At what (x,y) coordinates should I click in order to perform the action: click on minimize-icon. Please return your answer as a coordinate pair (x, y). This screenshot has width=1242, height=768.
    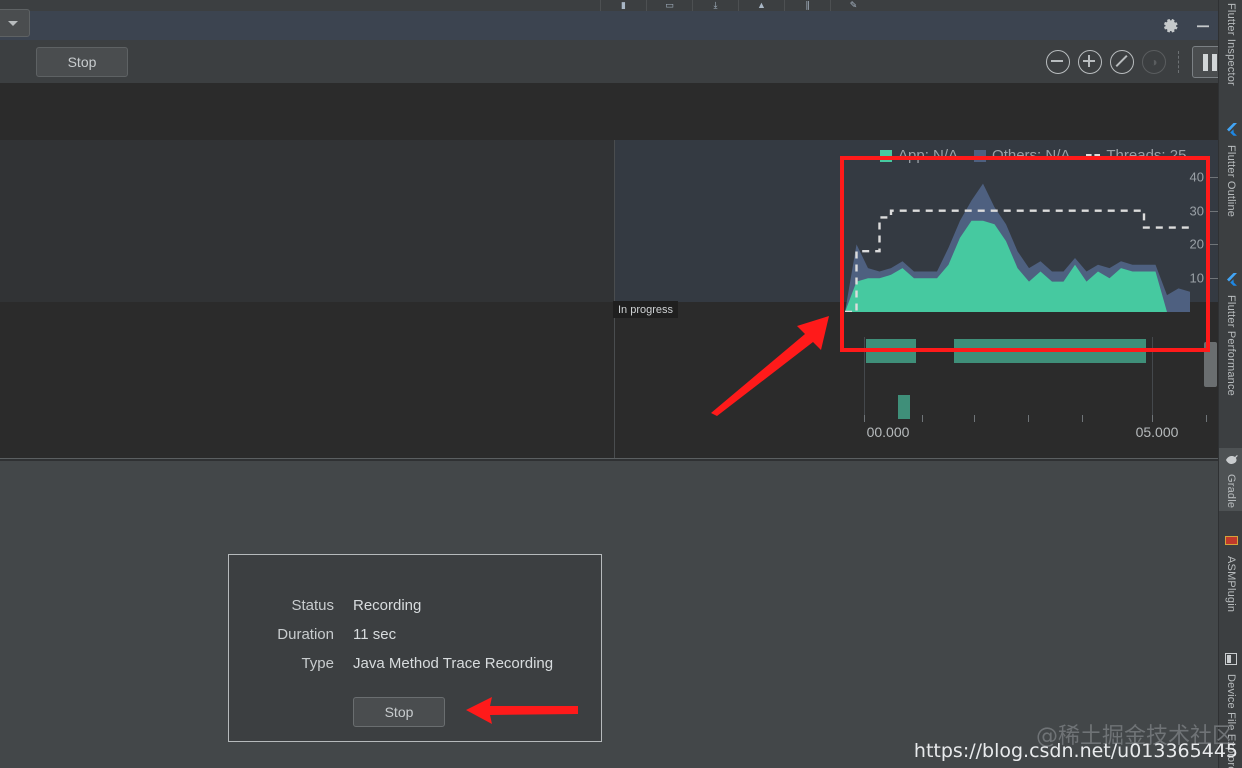
    Looking at the image, I should click on (1203, 26).